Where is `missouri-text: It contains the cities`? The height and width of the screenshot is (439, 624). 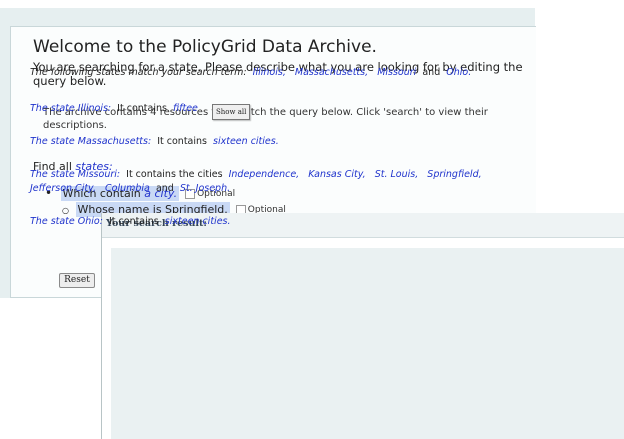
missouri-text: It contains the cities is located at coordinates (174, 174).